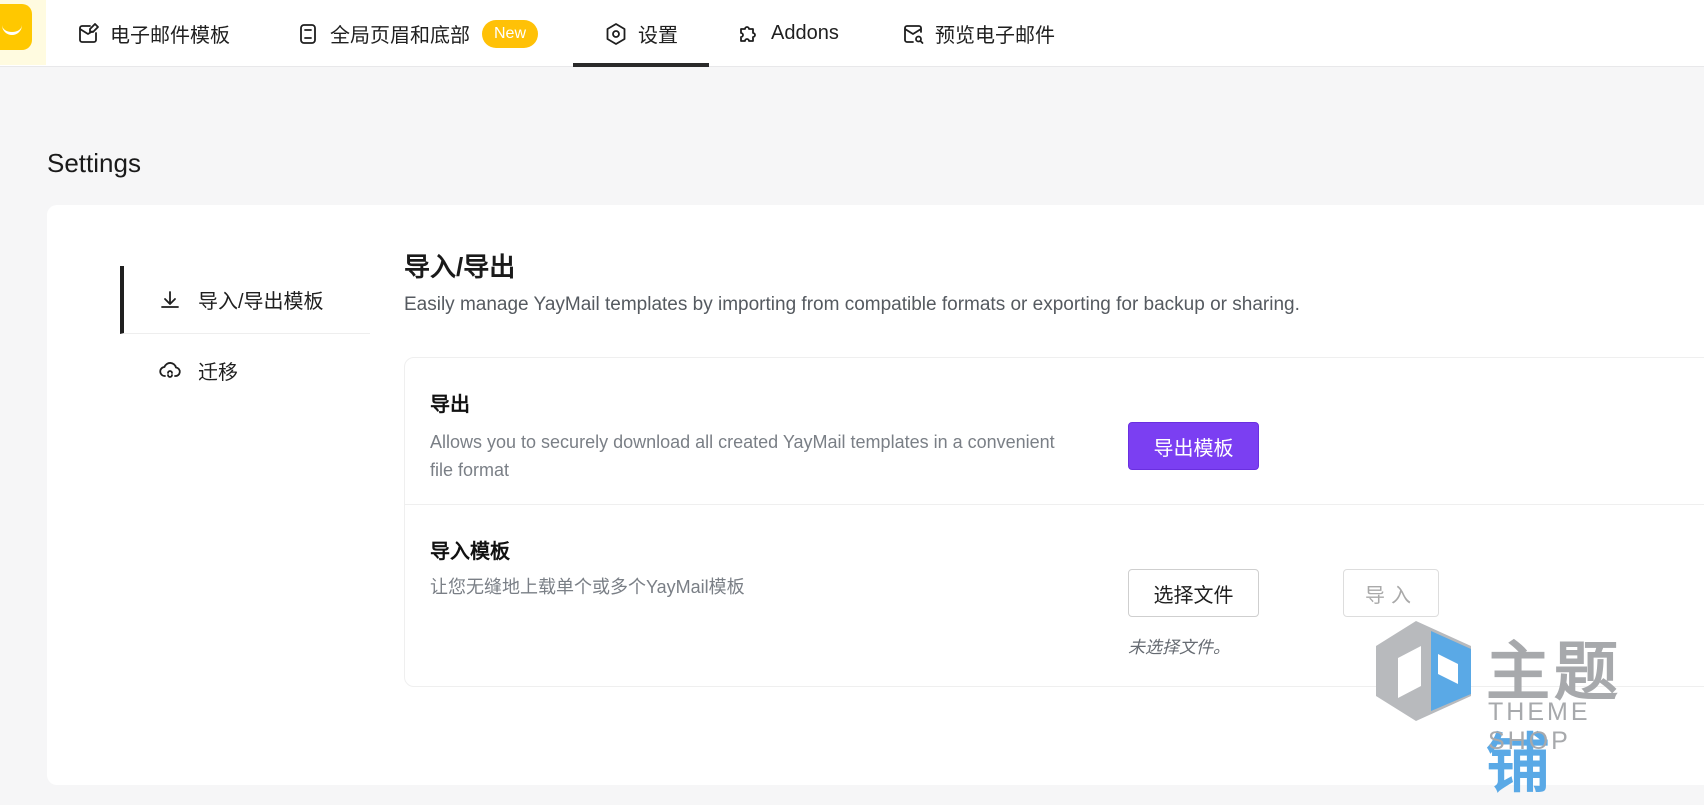 The image size is (1704, 805). What do you see at coordinates (170, 299) in the screenshot?
I see `download-icon` at bounding box center [170, 299].